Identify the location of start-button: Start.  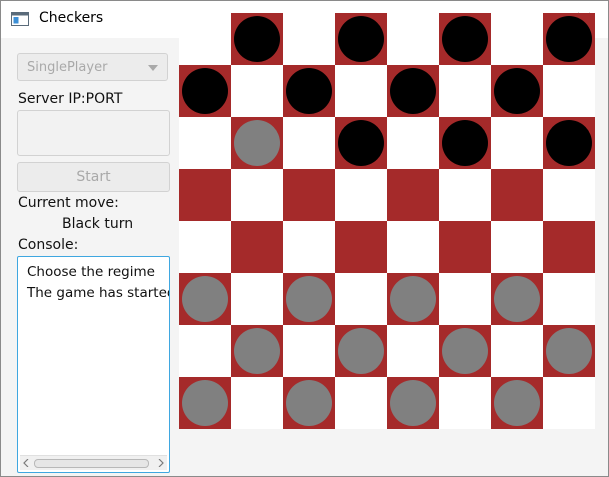
(93, 177).